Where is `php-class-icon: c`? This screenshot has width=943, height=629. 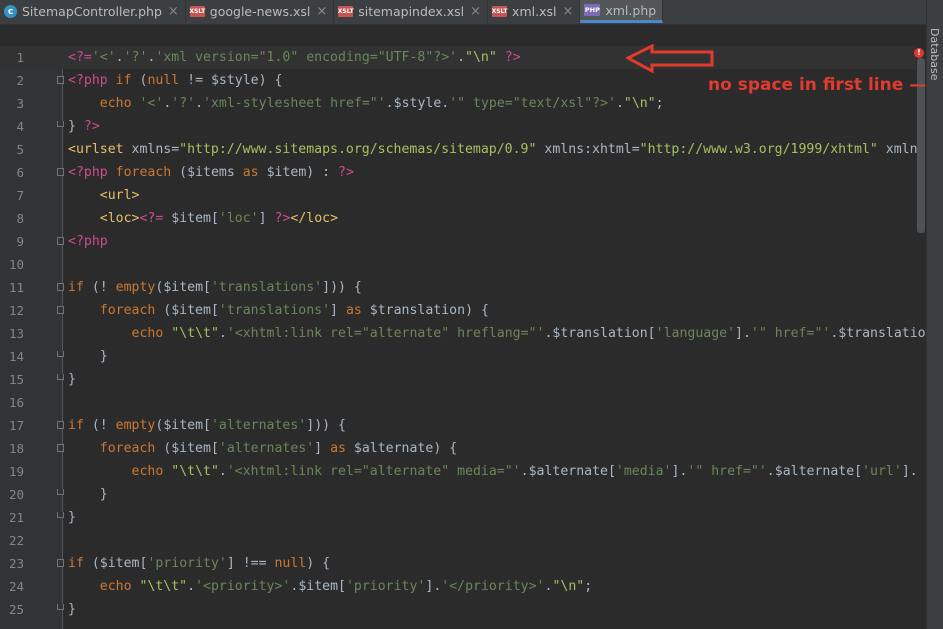
php-class-icon: c is located at coordinates (10, 11).